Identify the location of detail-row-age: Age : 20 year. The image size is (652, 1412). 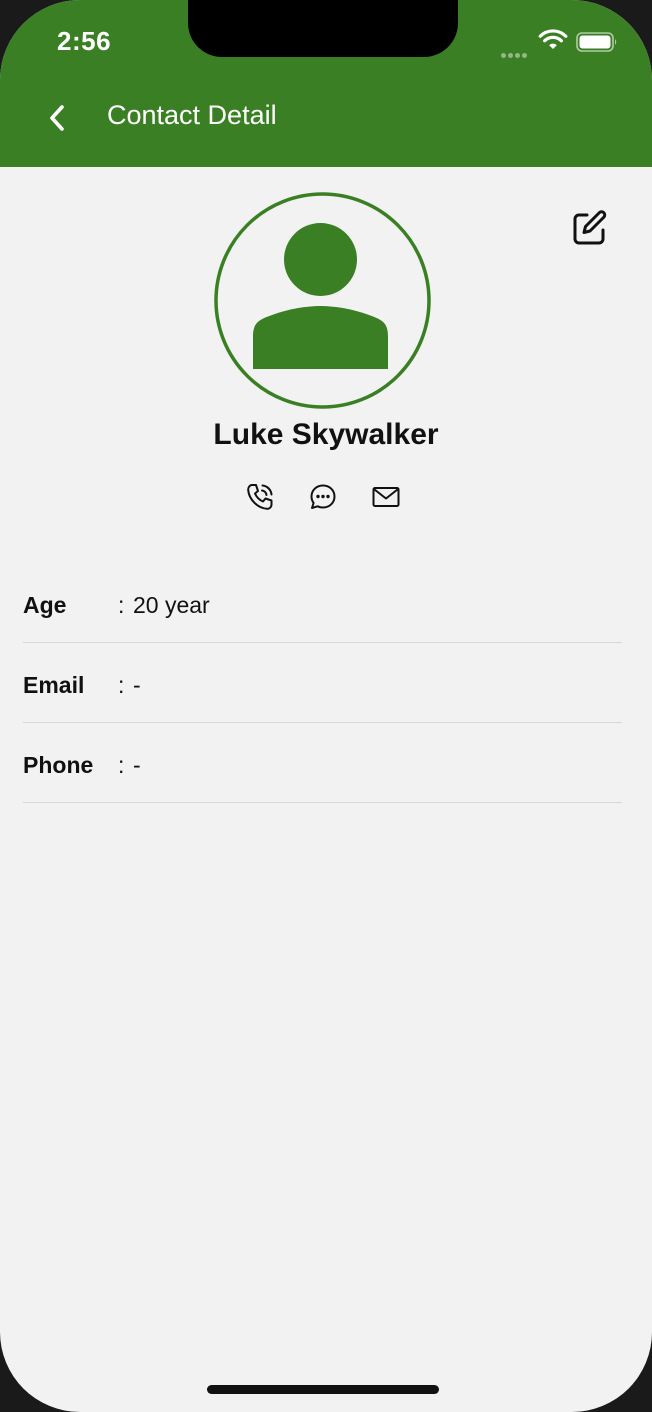
(322, 602).